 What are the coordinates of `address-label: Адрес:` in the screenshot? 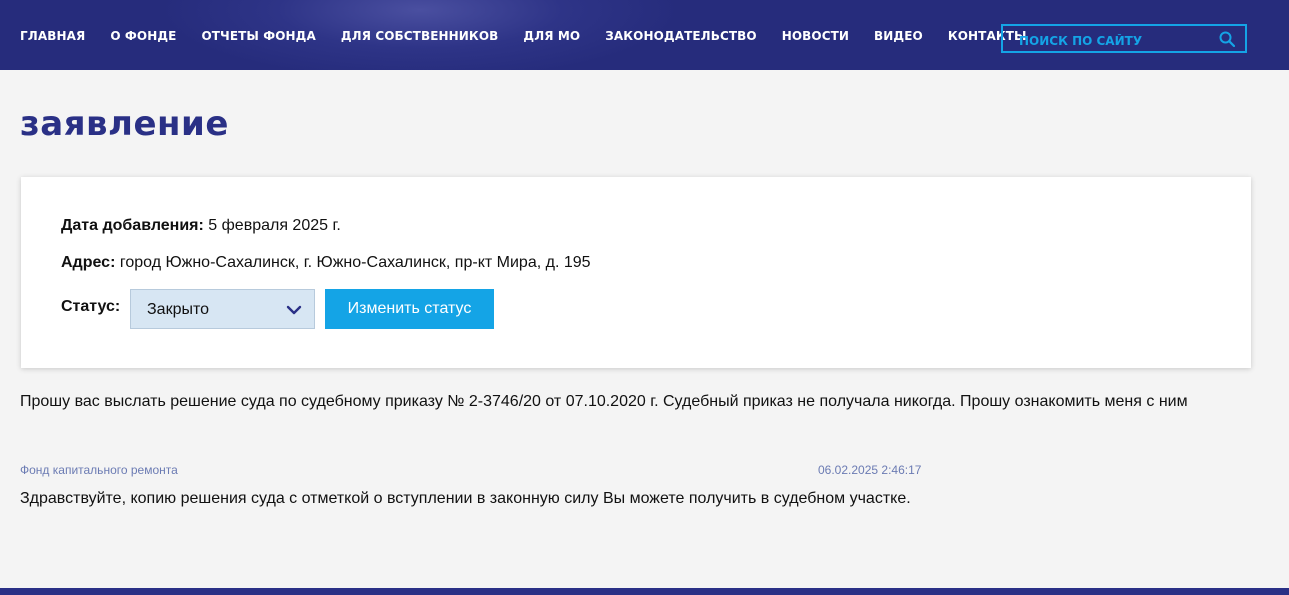 It's located at (88, 262).